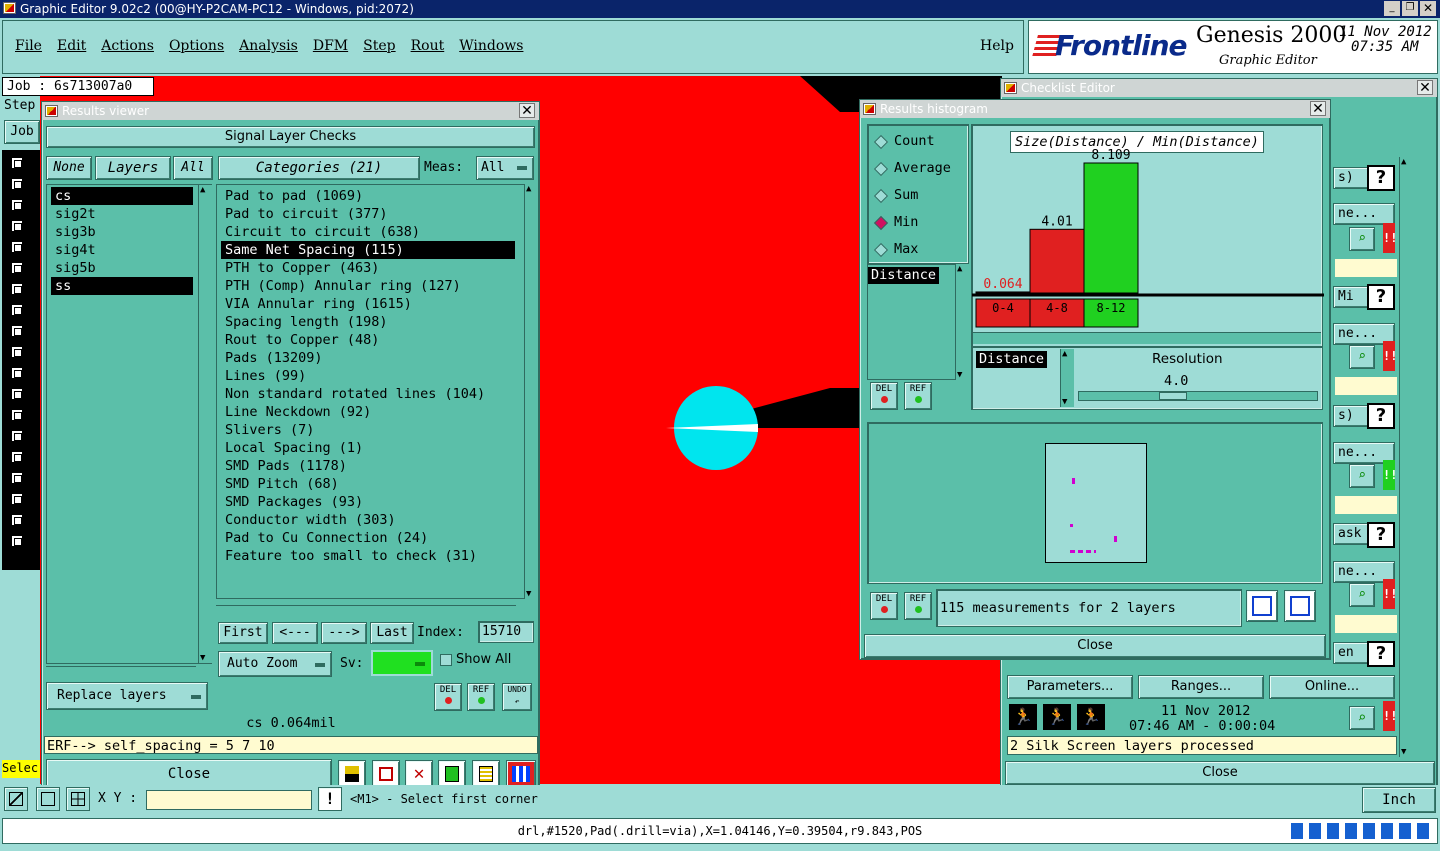 The height and width of the screenshot is (851, 1440). What do you see at coordinates (1173, 396) in the screenshot?
I see `slider-thumb` at bounding box center [1173, 396].